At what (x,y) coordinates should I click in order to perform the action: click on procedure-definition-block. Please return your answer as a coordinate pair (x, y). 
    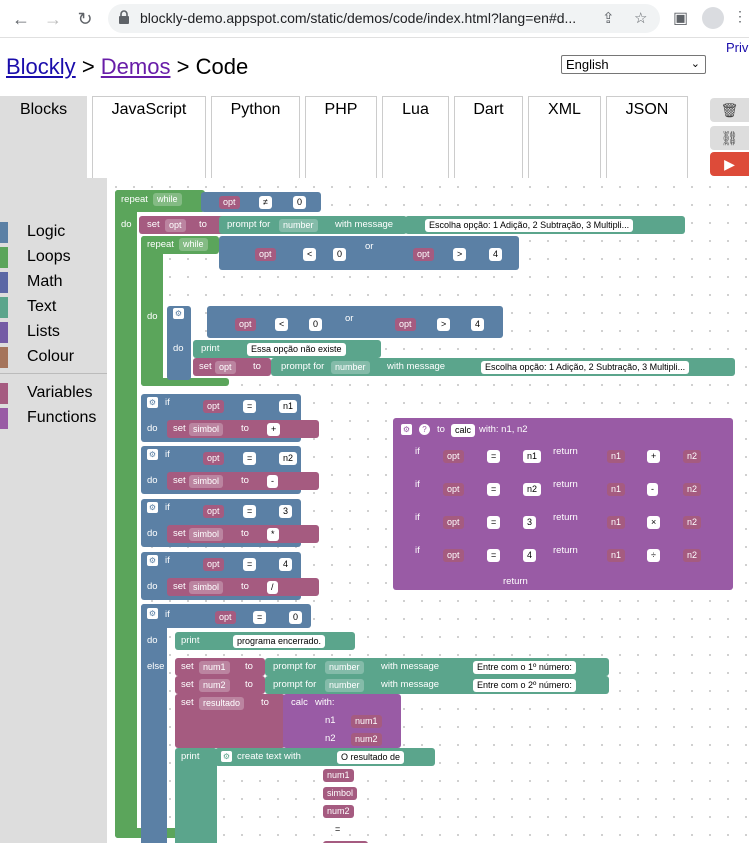
    Looking at the image, I should click on (563, 504).